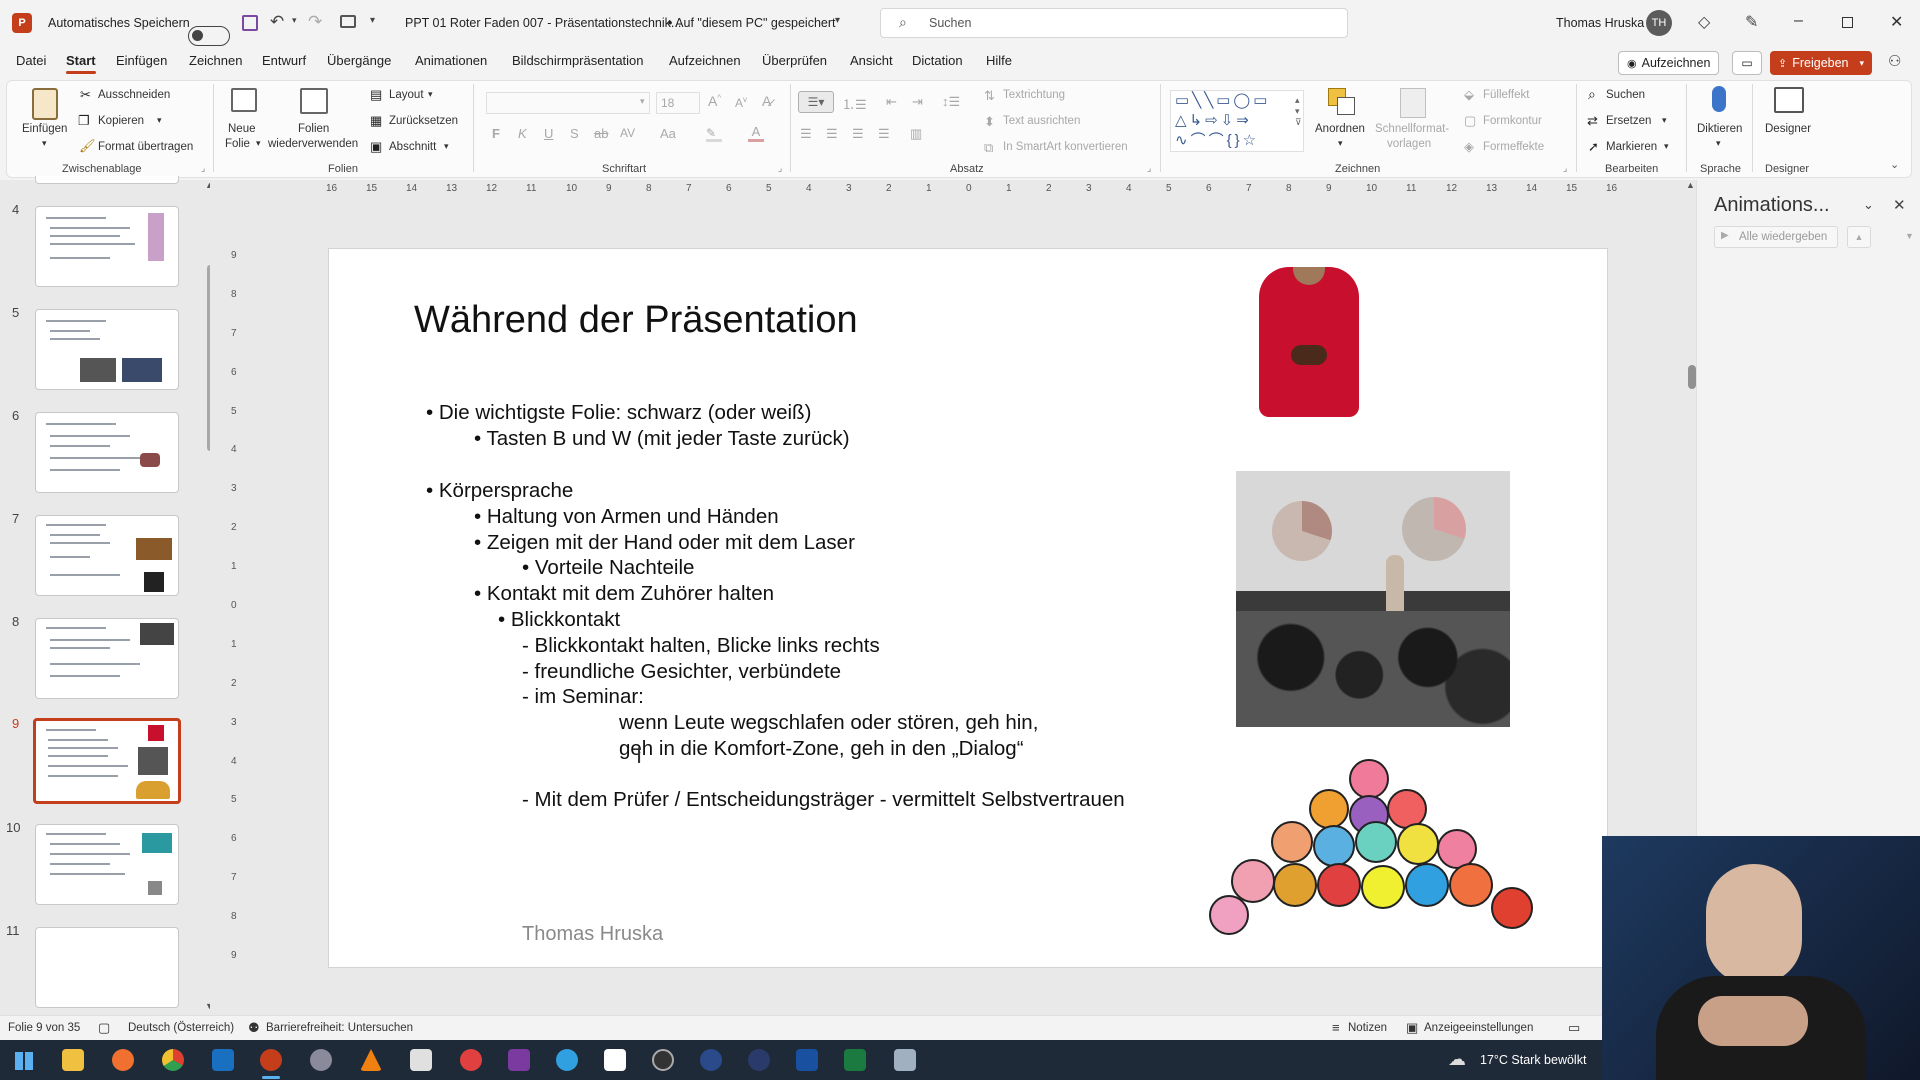 This screenshot has width=1920, height=1080. Describe the element at coordinates (559, 620) in the screenshot. I see `slide-bullet: • Blickkontakt` at that location.